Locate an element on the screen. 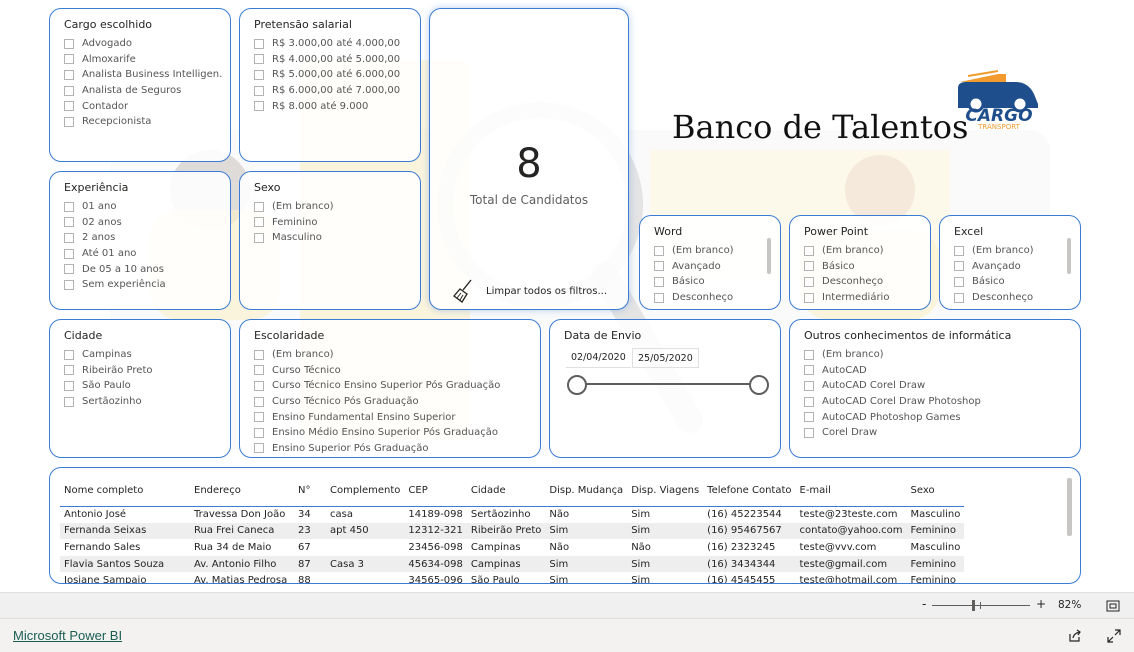 This screenshot has height=652, width=1134. start-date-input: 02/04/2020 is located at coordinates (598, 358).